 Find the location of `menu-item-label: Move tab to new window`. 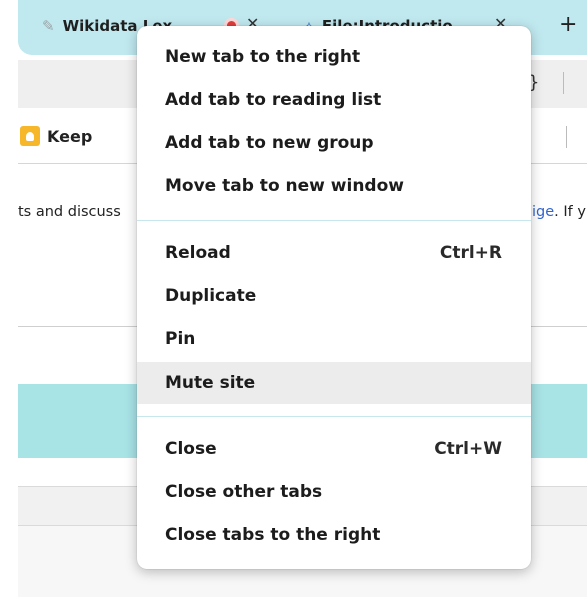

menu-item-label: Move tab to new window is located at coordinates (284, 186).